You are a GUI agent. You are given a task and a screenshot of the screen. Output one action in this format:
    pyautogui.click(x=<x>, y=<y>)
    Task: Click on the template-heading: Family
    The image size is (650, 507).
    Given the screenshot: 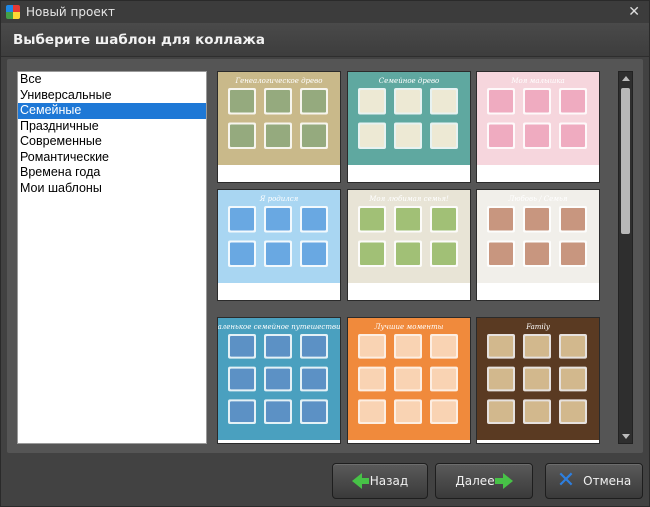 What is the action you would take?
    pyautogui.click(x=538, y=327)
    